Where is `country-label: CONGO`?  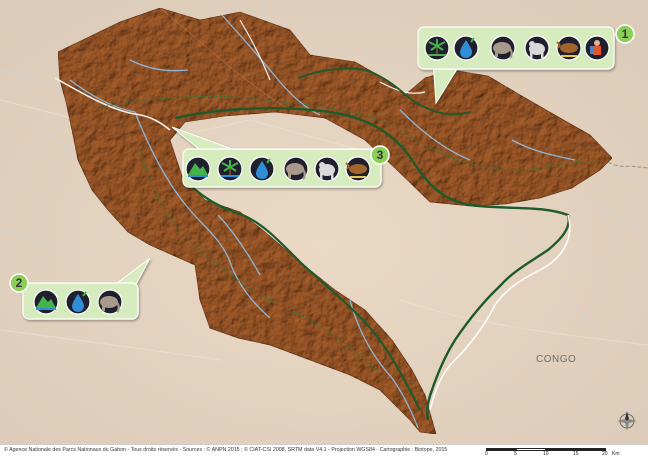 country-label: CONGO is located at coordinates (556, 359).